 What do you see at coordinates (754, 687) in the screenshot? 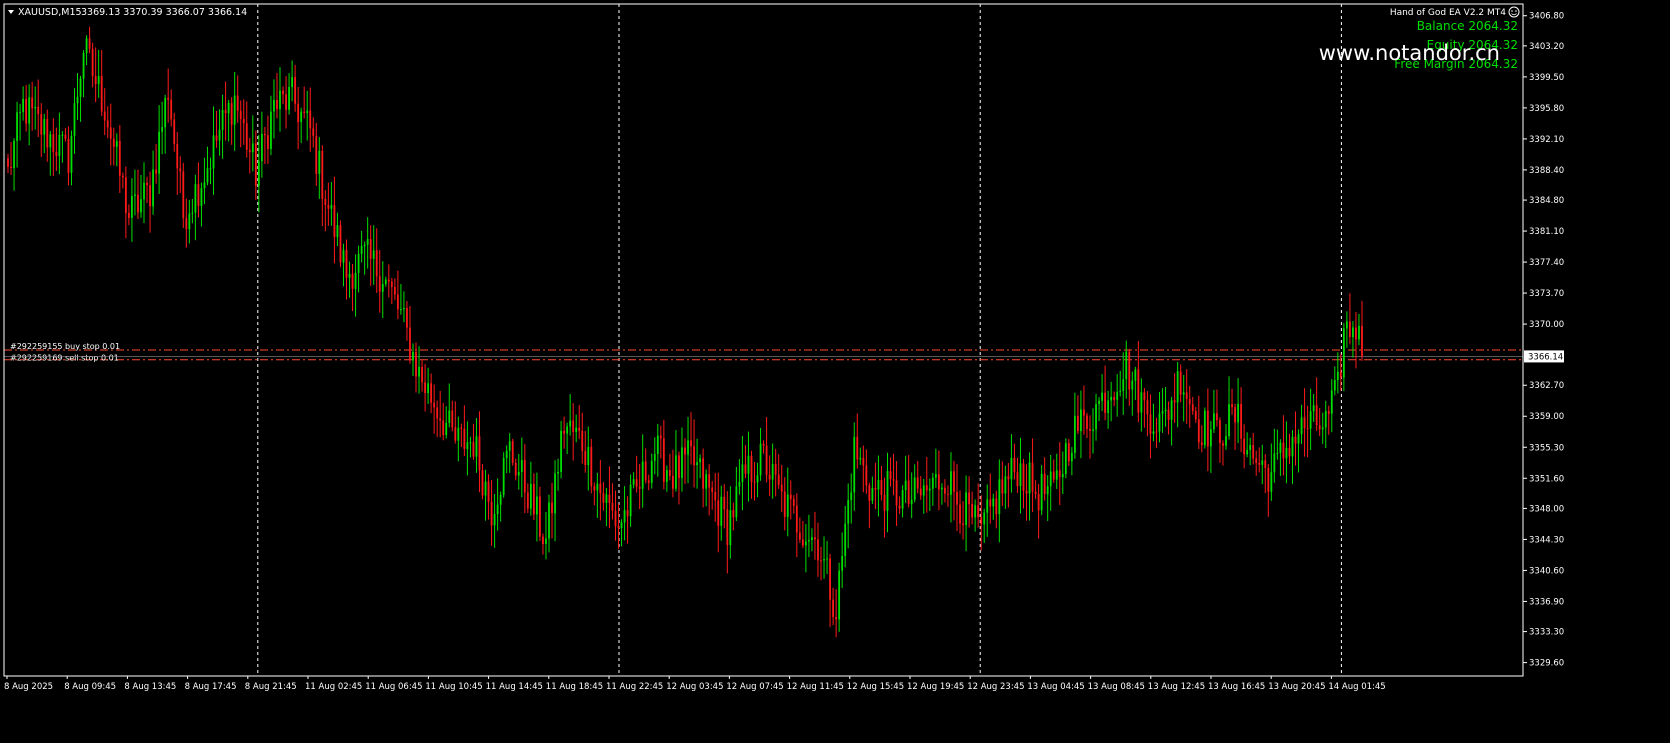
I see `x-tick-label: 12 Aug 07:45` at bounding box center [754, 687].